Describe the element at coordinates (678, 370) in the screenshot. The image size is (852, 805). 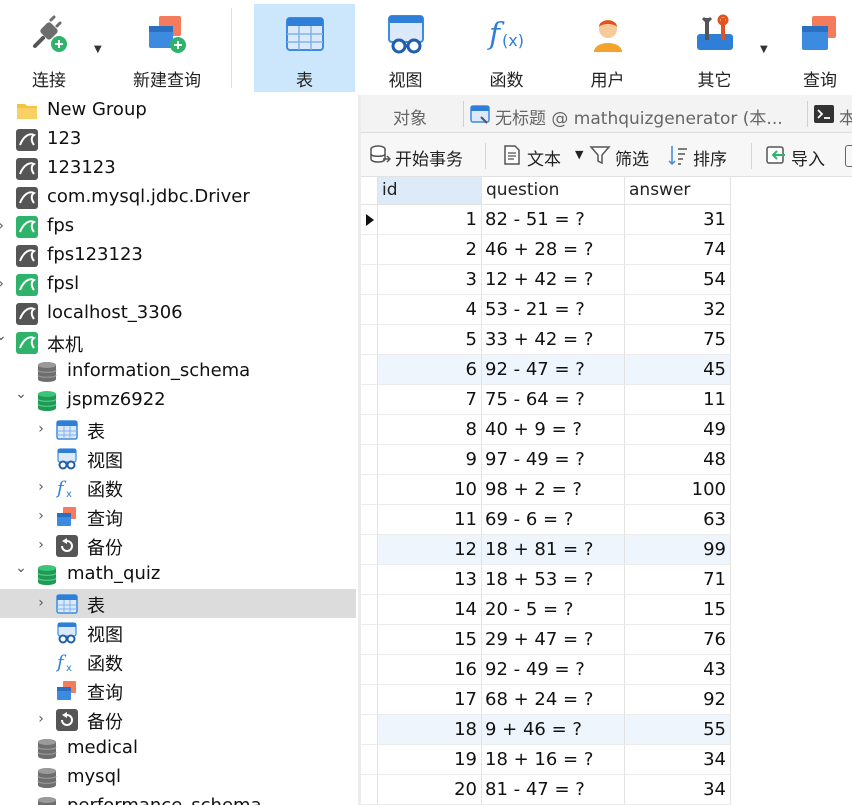
I see `cell-answer: 45` at that location.